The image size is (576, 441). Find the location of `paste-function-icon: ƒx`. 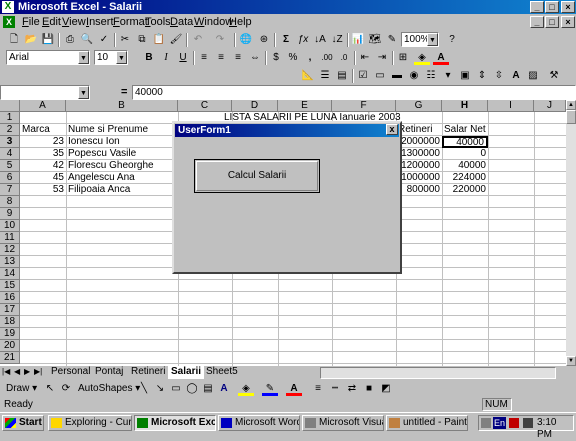

paste-function-icon: ƒx is located at coordinates (303, 39).